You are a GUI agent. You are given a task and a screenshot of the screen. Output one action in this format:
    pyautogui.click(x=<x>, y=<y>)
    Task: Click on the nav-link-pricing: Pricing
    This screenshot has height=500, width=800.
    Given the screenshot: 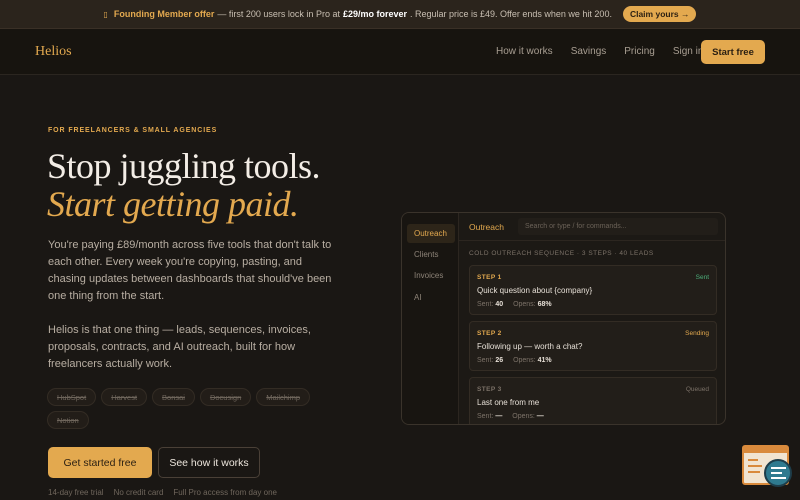 What is the action you would take?
    pyautogui.click(x=639, y=51)
    